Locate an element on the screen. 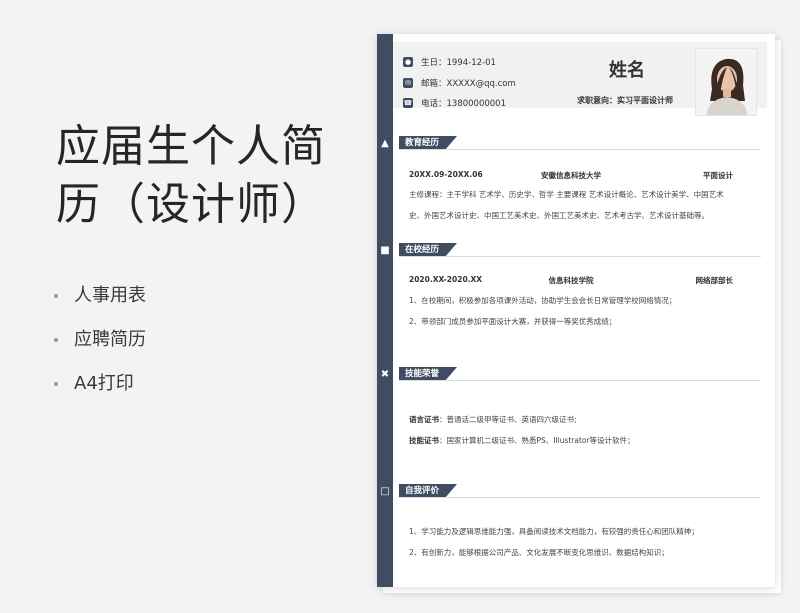  skill-cert: 技能证书：国家计算机二级证书、熟悉PS、Illustrator等设计软件； is located at coordinates (522, 440).